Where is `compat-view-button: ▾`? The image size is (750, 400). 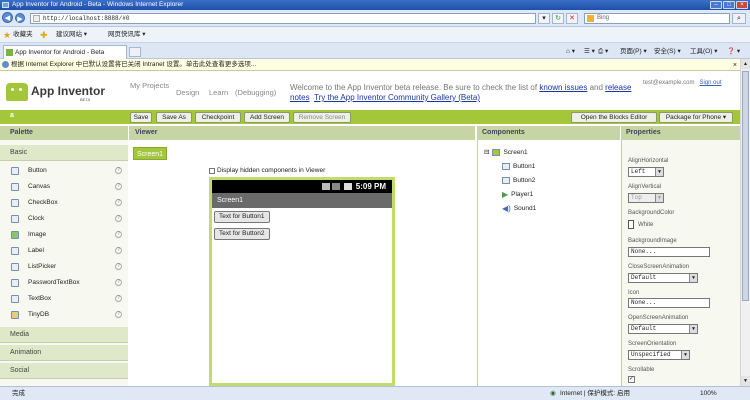 compat-view-button: ▾ is located at coordinates (544, 18).